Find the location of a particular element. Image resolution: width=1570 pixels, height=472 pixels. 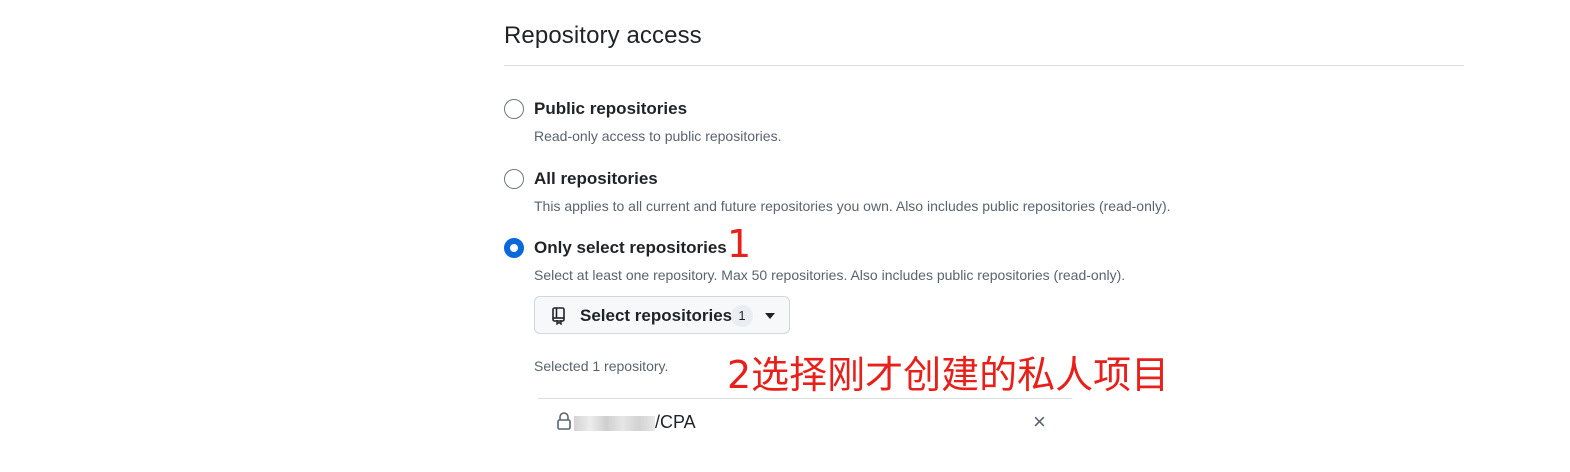

remove-repo-close-icon: × is located at coordinates (1039, 422).